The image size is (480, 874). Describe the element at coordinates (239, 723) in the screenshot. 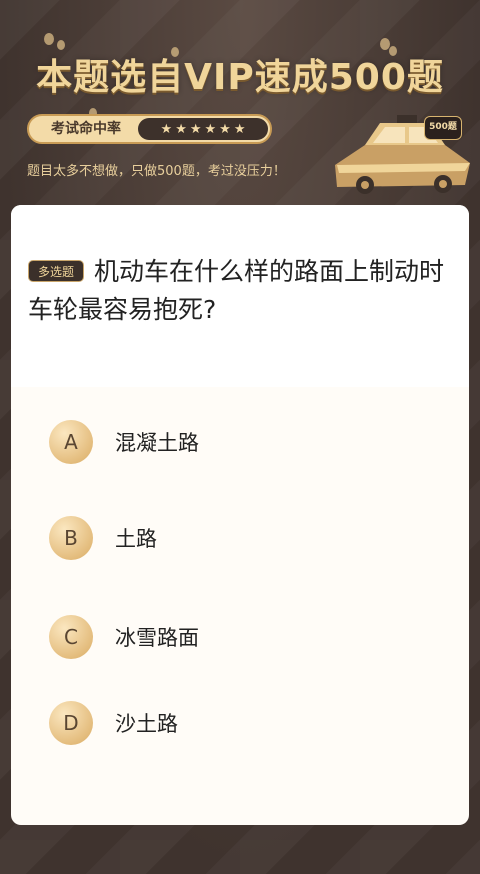

I see `option-d: D 沙土路` at that location.